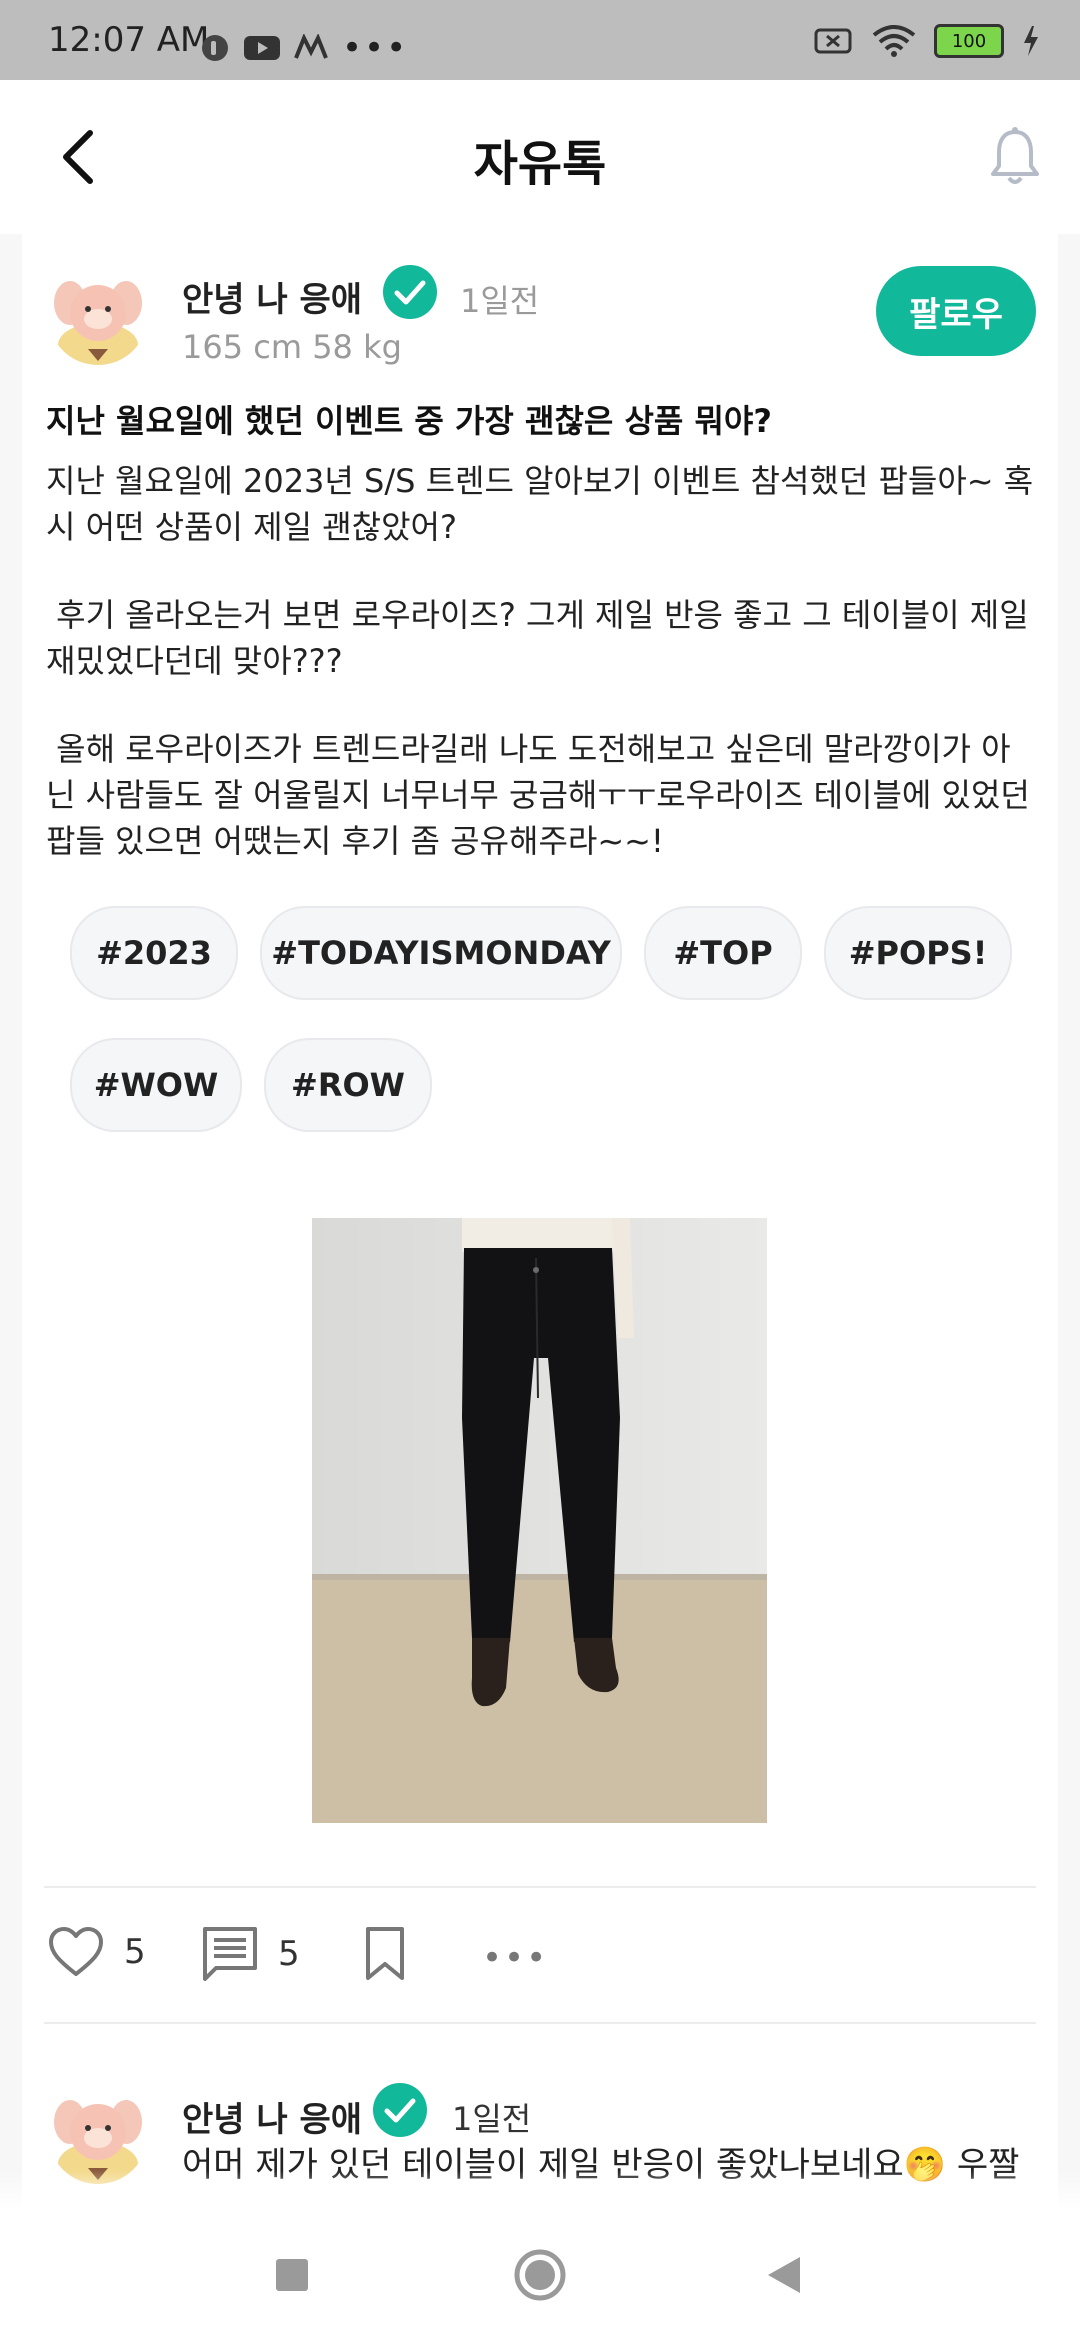  What do you see at coordinates (98, 2134) in the screenshot?
I see `comment-avatar` at bounding box center [98, 2134].